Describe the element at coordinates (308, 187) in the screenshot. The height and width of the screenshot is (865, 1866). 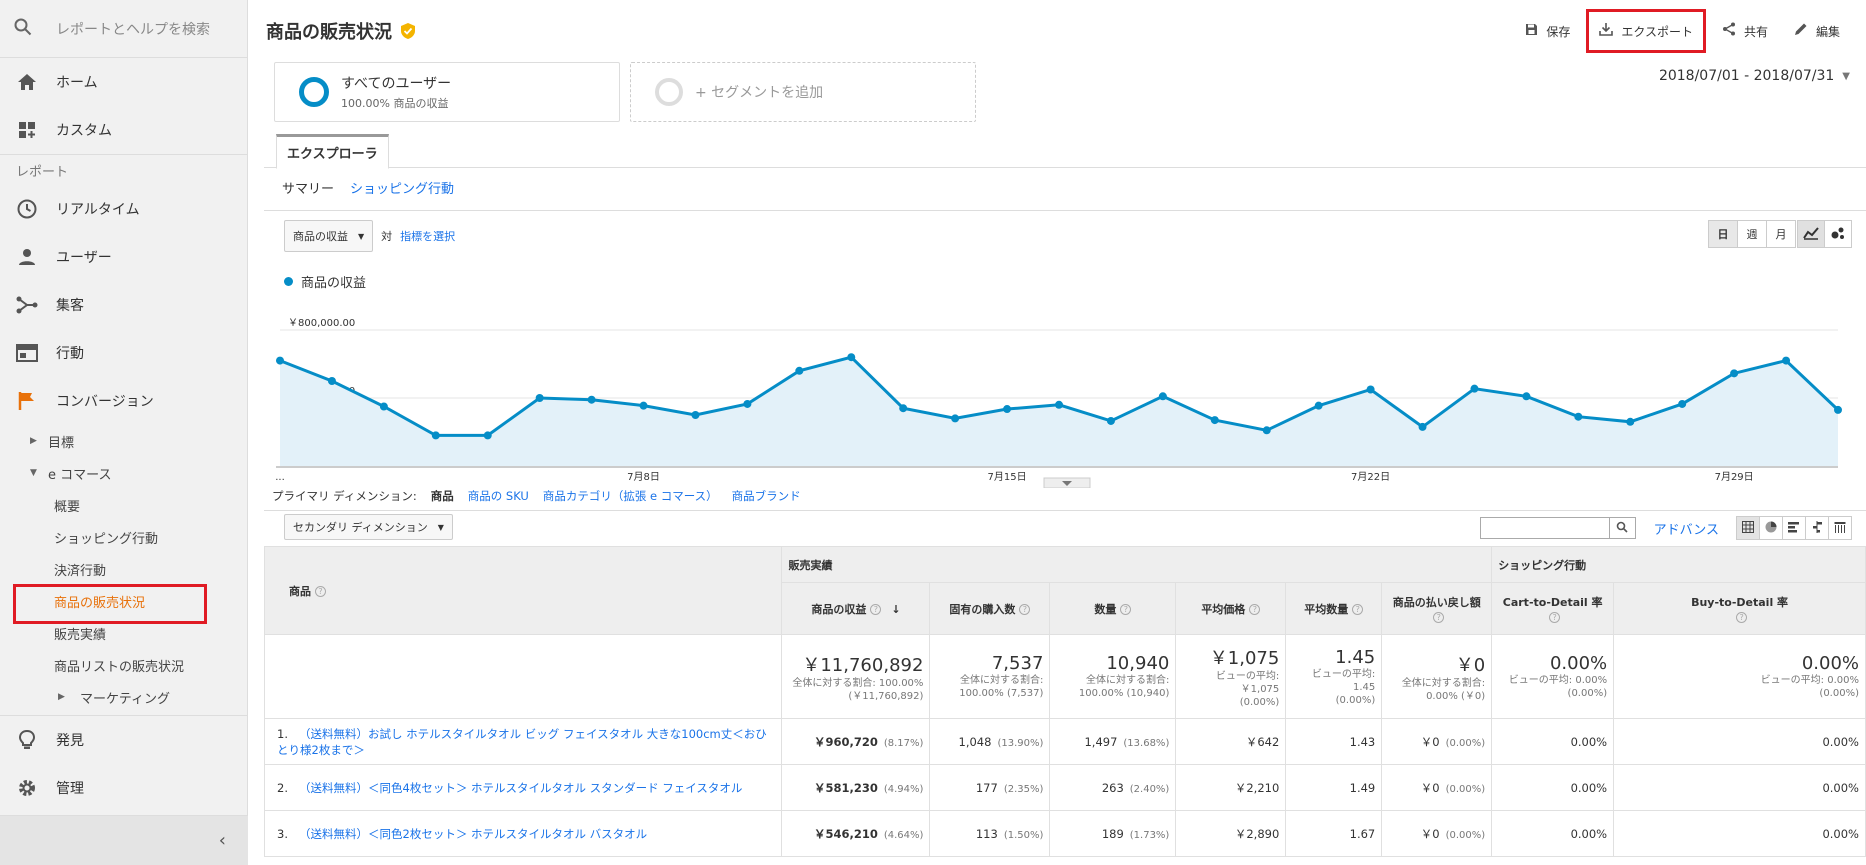
I see `subtab-summary: サマリー` at that location.